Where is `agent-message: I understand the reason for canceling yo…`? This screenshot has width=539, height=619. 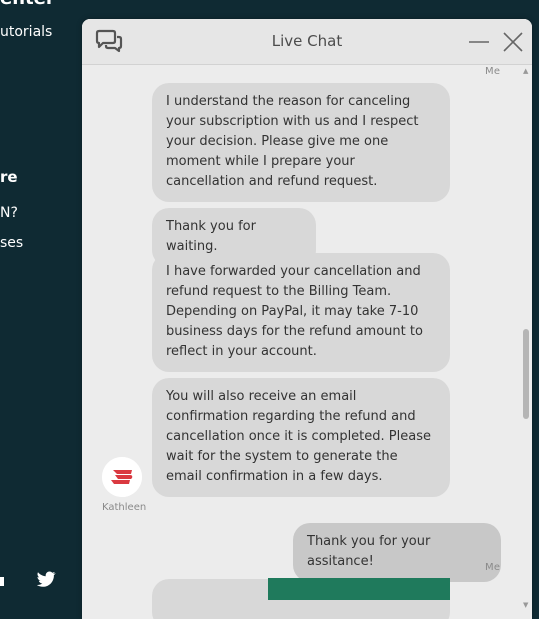 agent-message: I understand the reason for canceling yo… is located at coordinates (301, 142).